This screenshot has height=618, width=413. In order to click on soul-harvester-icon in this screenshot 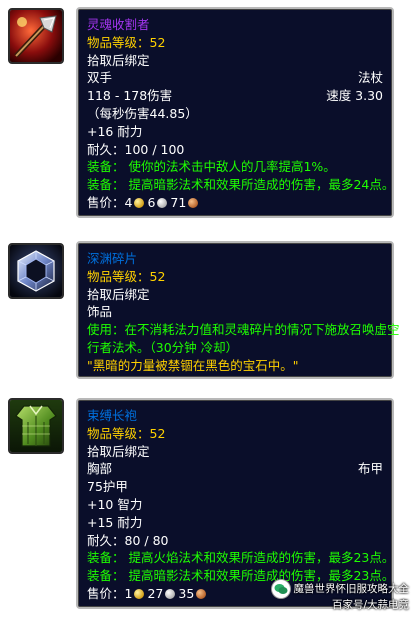, I will do `click(36, 36)`.